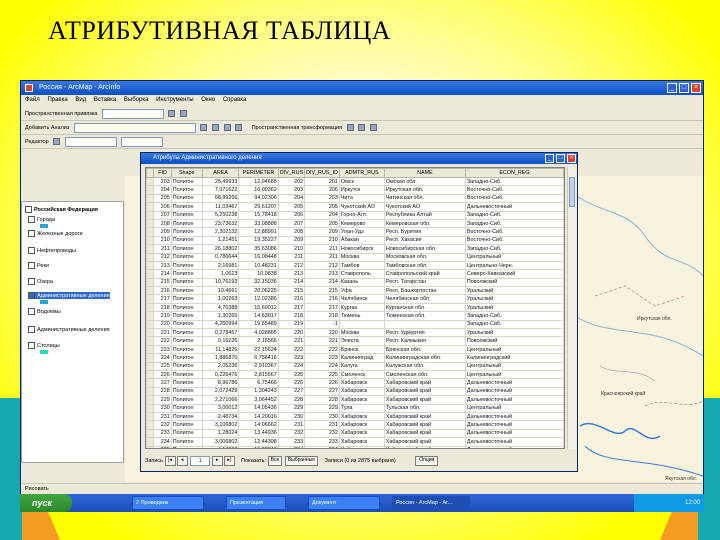 Image resolution: width=720 pixels, height=540 pixels. What do you see at coordinates (142, 141) in the screenshot?
I see `target-combo` at bounding box center [142, 141].